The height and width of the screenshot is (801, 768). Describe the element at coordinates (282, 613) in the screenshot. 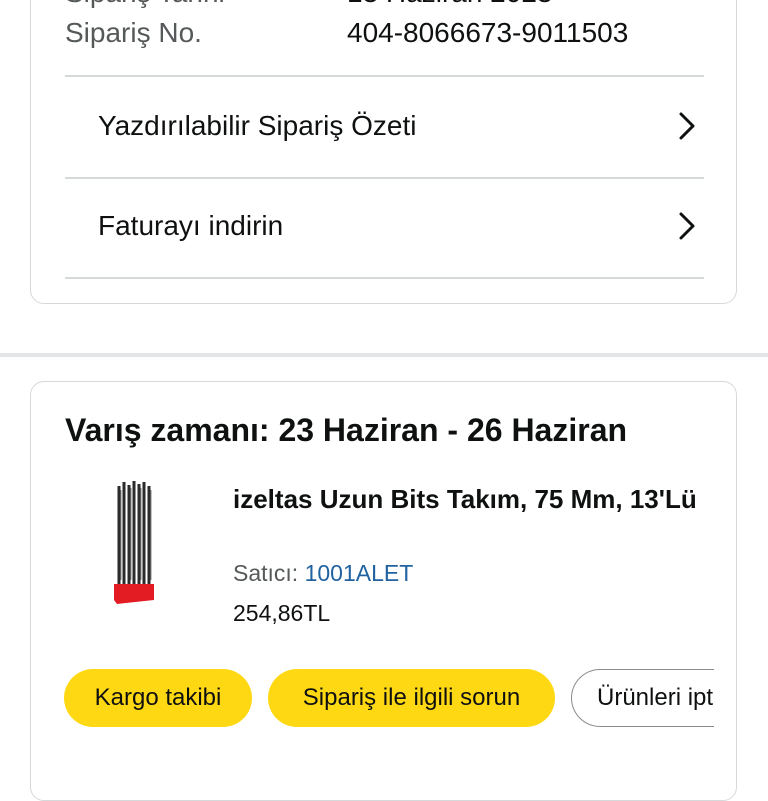

I see `product-price: 254,86TL` at that location.